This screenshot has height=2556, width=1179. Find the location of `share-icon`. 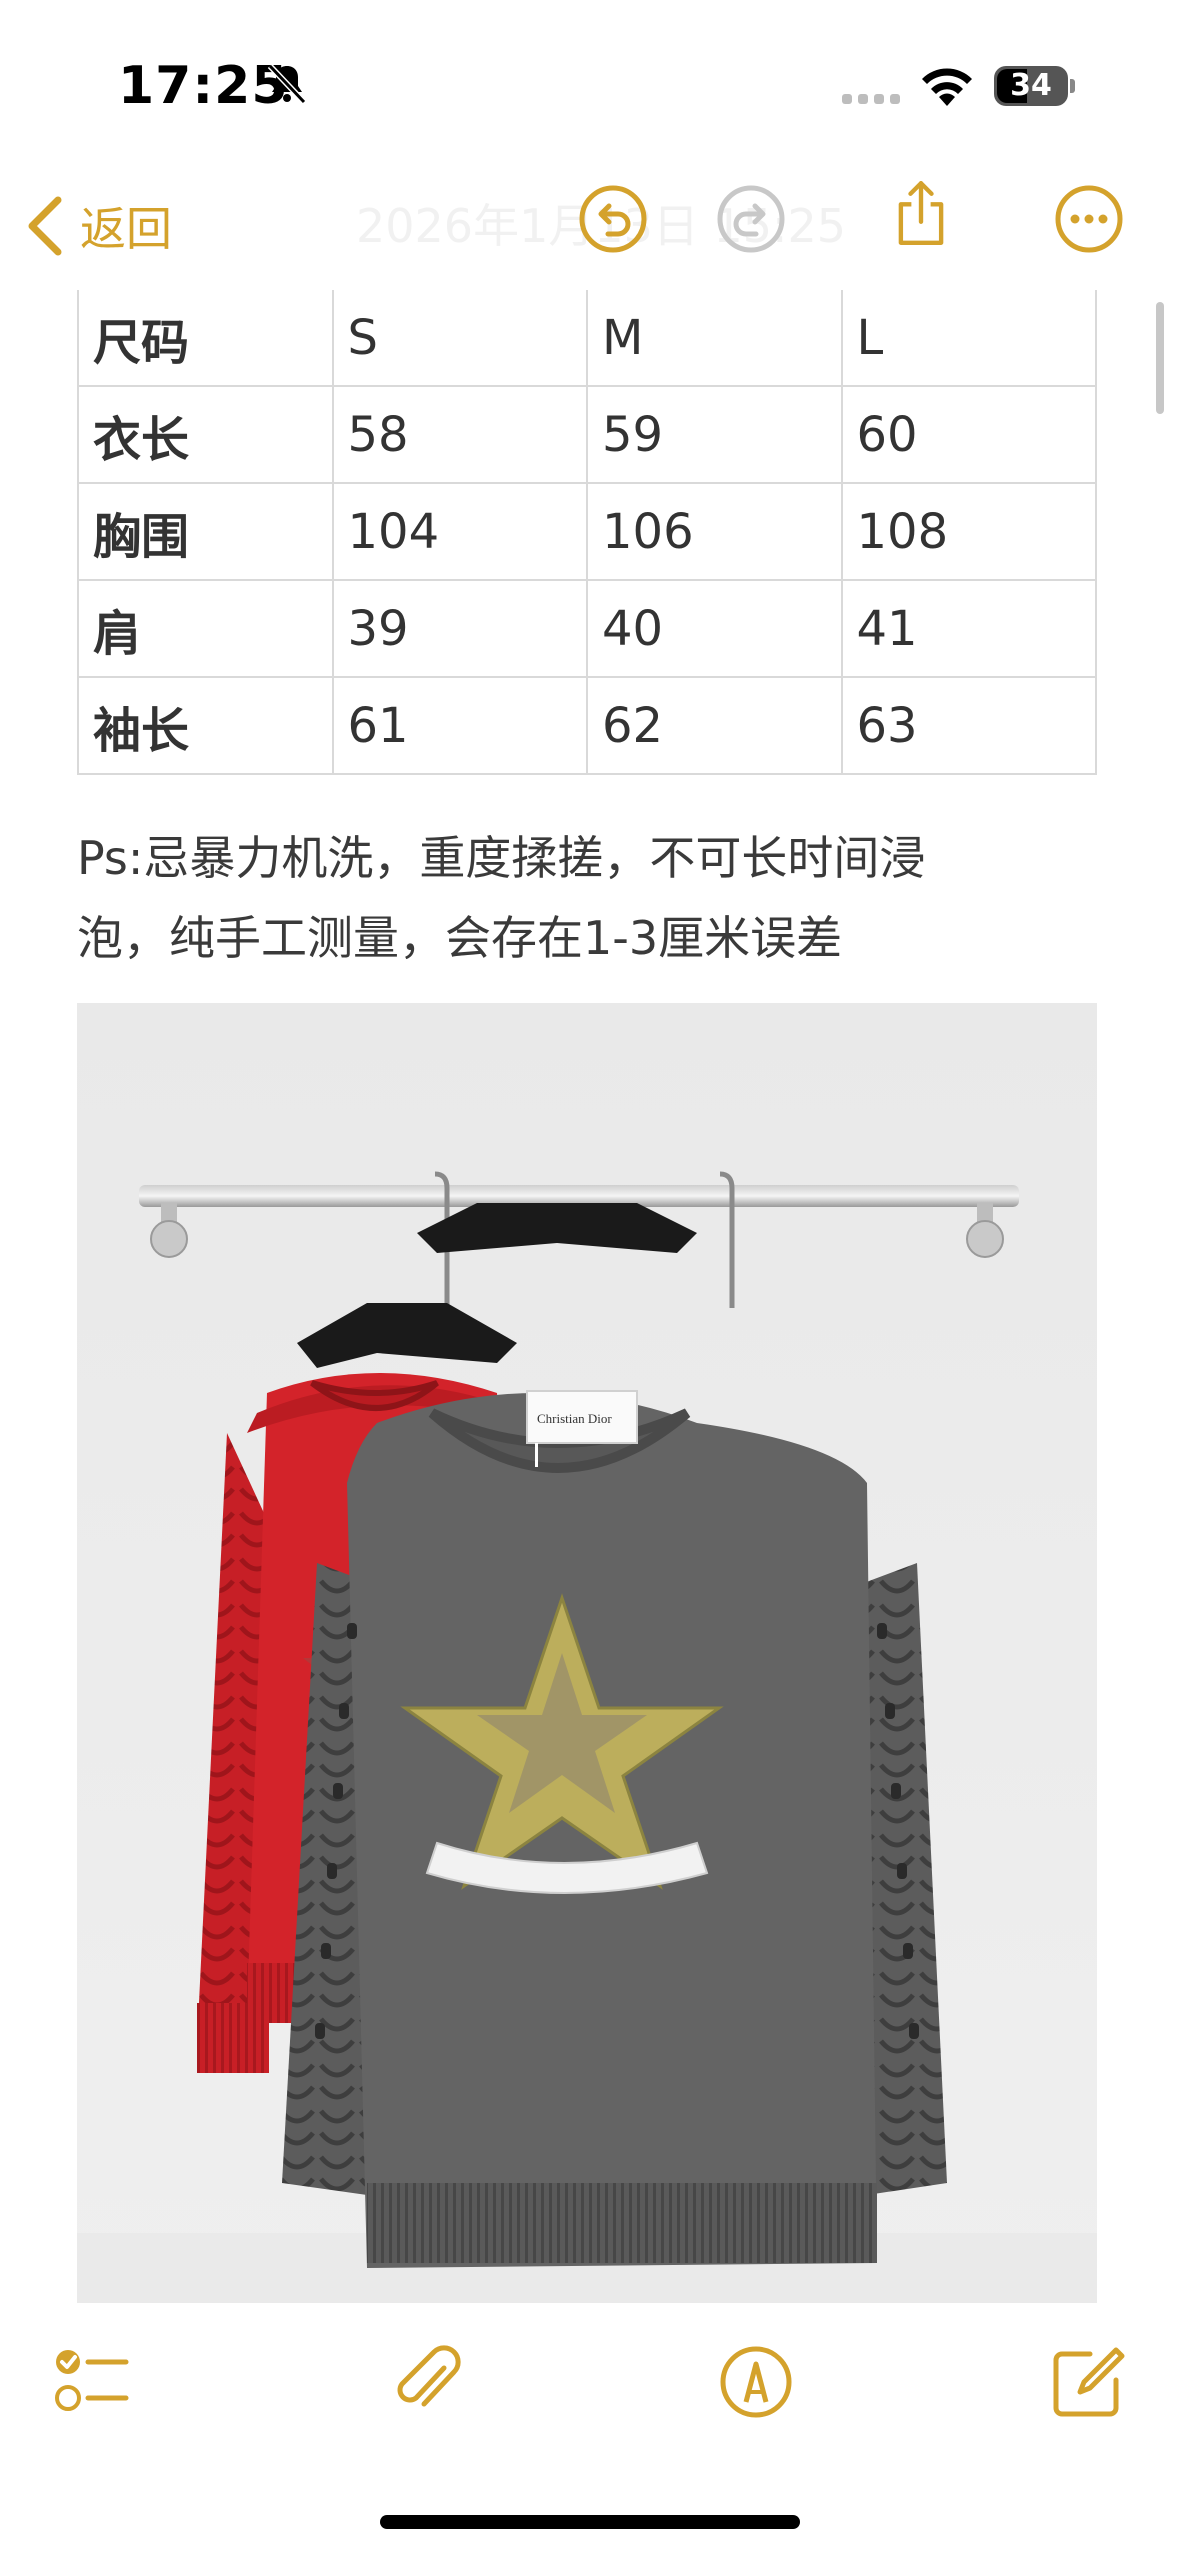

share-icon is located at coordinates (921, 213).